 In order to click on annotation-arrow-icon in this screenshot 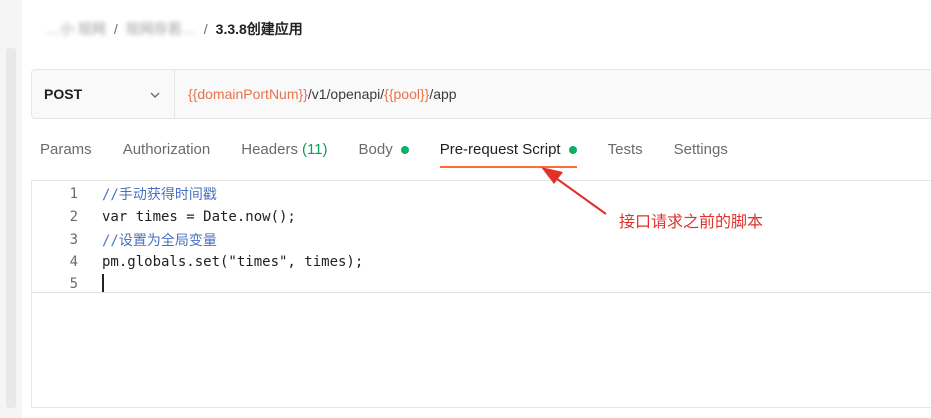, I will do `click(574, 191)`.